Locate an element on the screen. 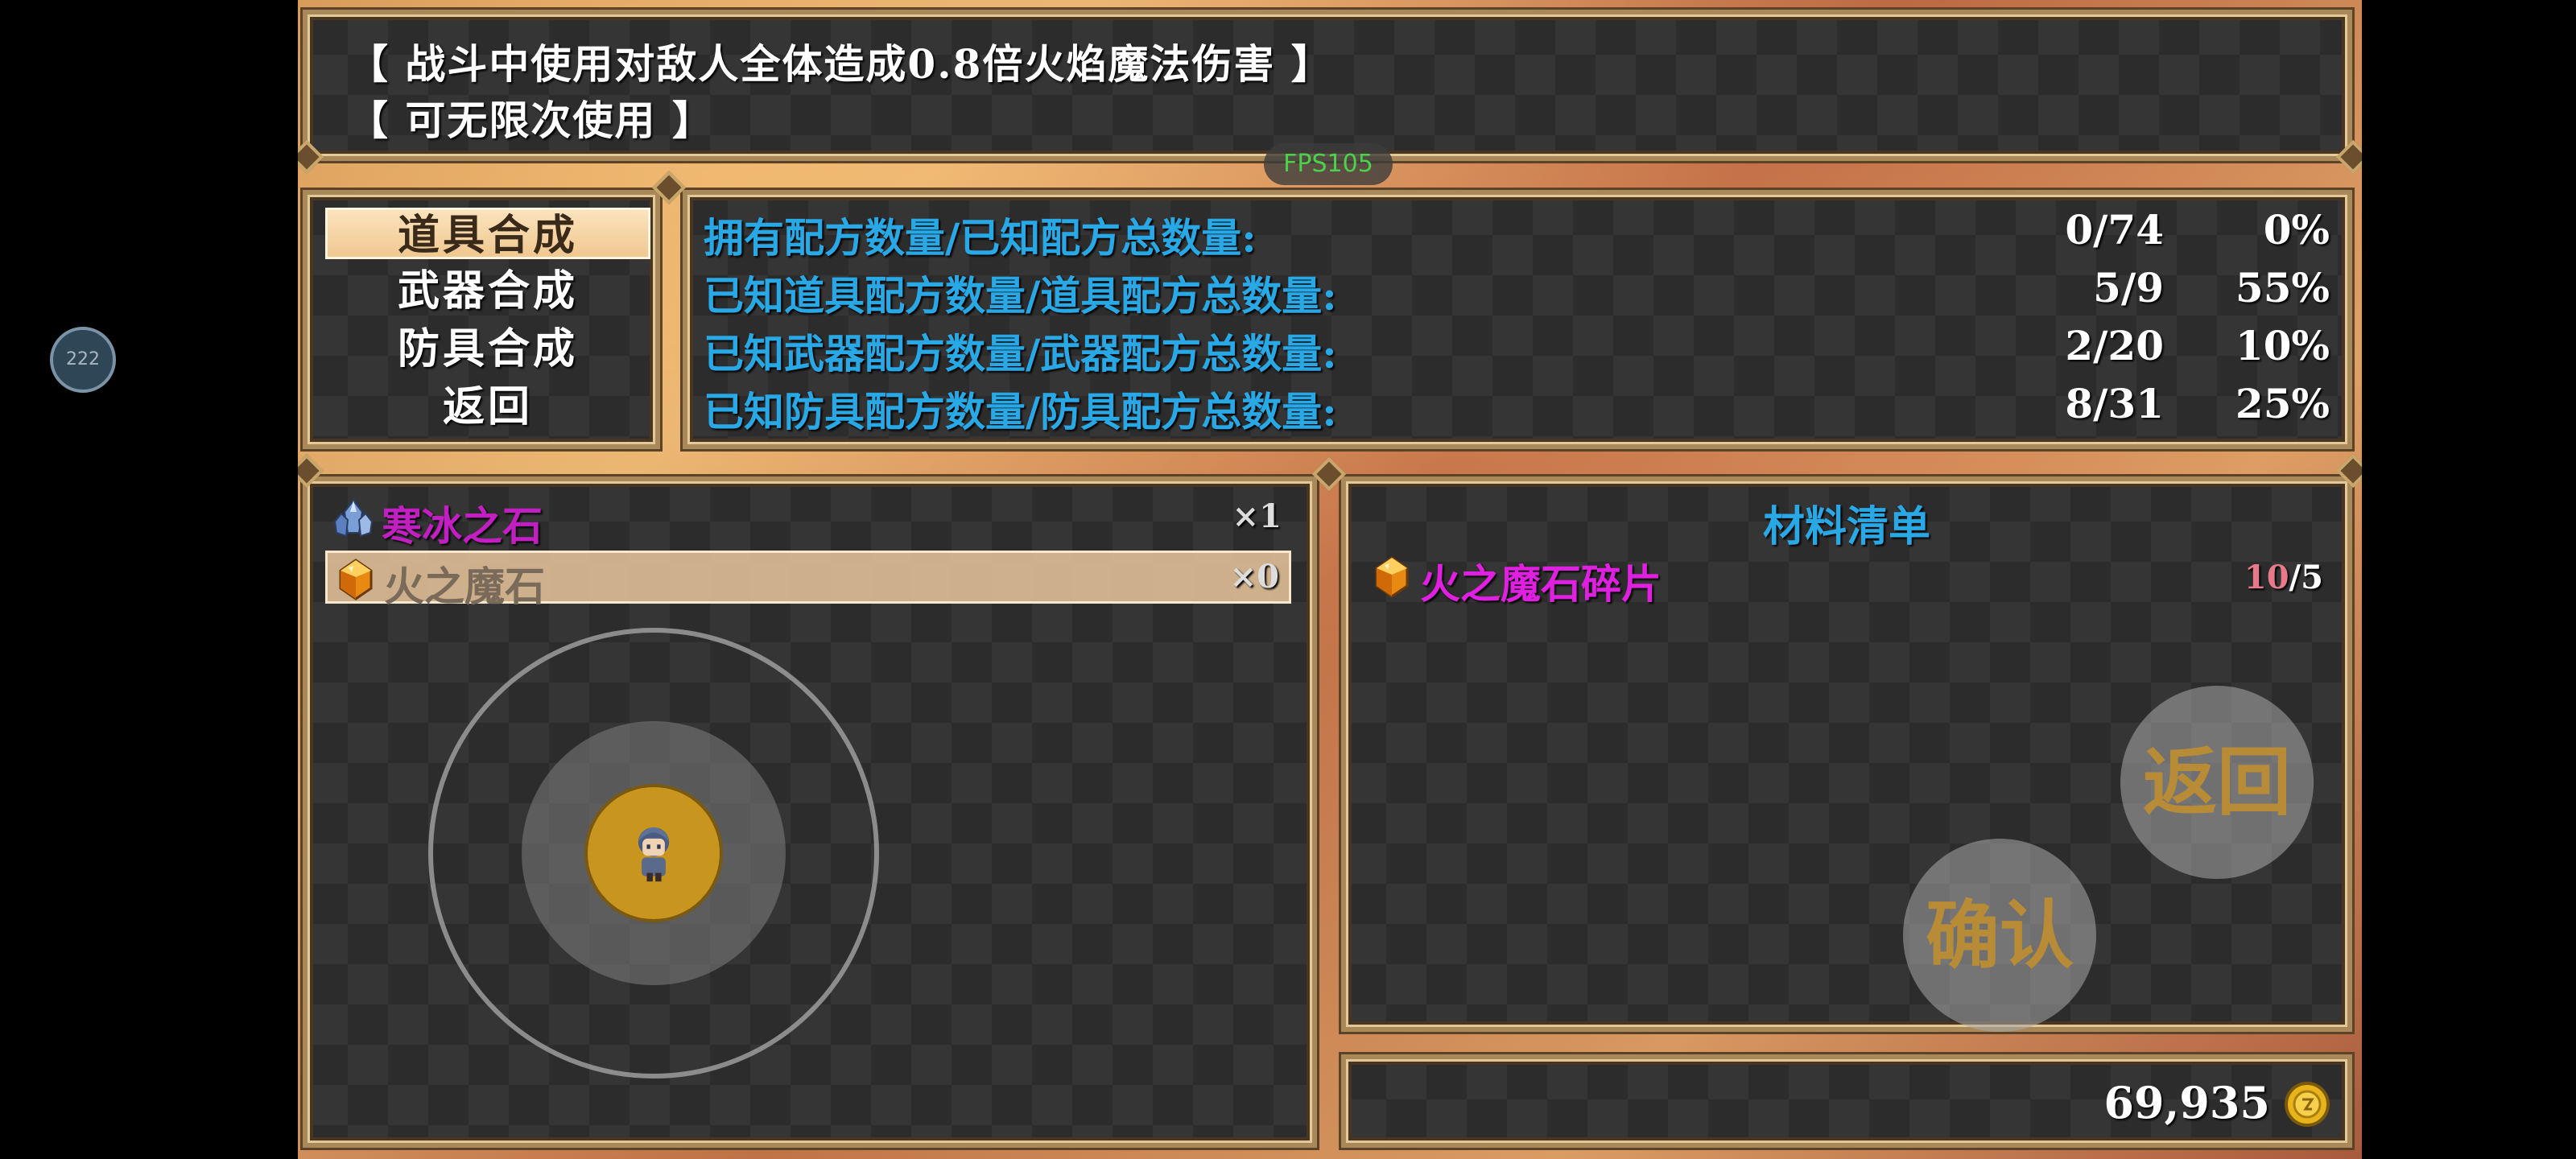 This screenshot has width=2576, height=1159. recipe-item-ice-stone: 寒冰之石 ×1 is located at coordinates (808, 521).